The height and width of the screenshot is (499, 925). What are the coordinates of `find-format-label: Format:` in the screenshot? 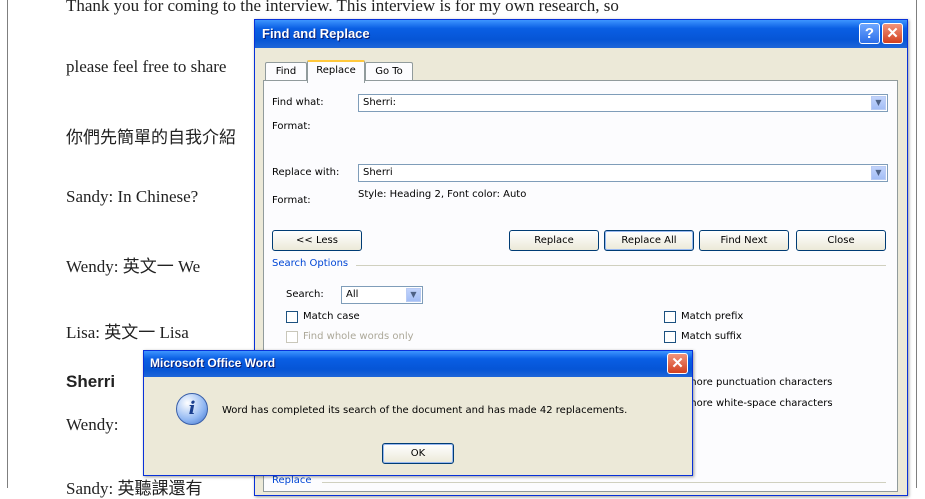 It's located at (291, 126).